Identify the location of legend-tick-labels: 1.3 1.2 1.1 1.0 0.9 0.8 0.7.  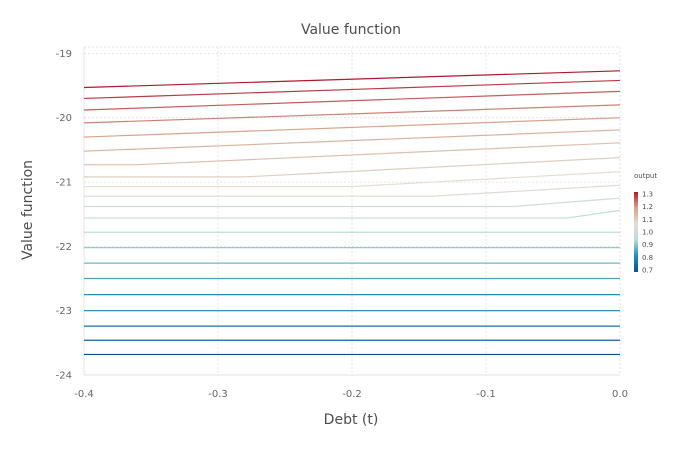
(647, 233).